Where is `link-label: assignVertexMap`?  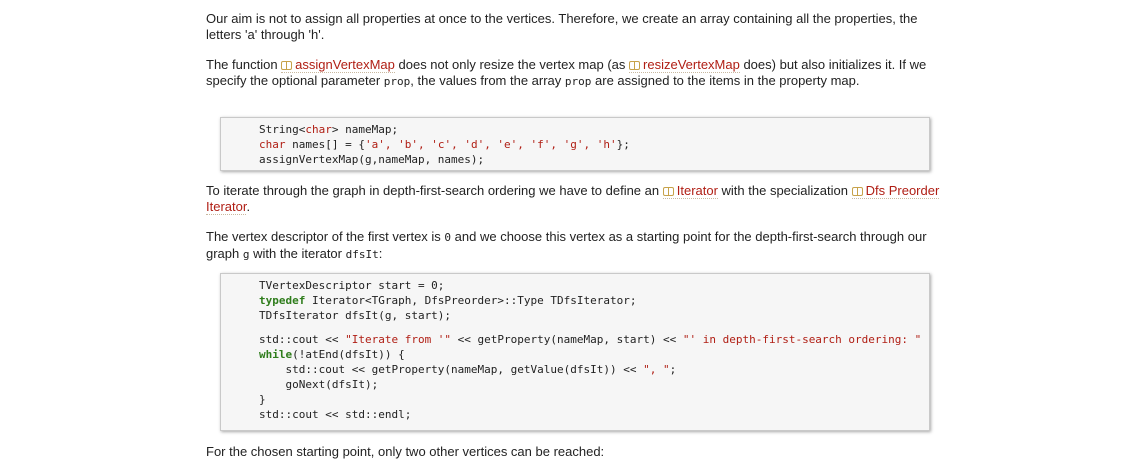
link-label: assignVertexMap is located at coordinates (345, 64).